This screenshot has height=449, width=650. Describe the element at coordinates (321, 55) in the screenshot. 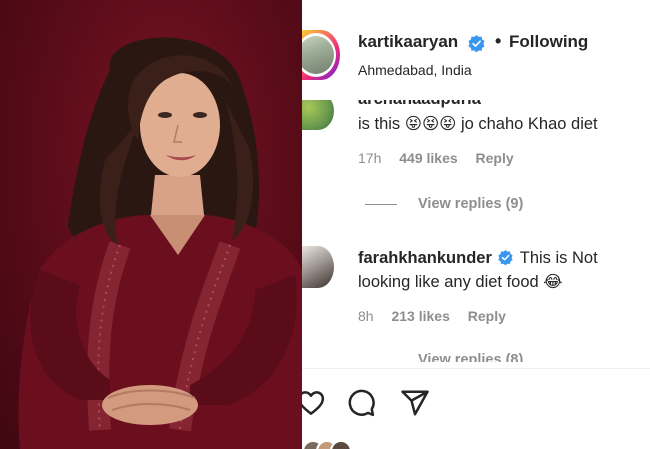

I see `author-avatar` at that location.